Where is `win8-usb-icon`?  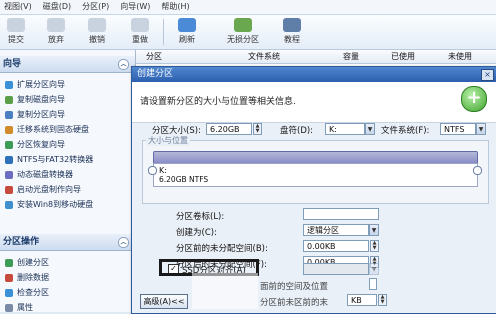
win8-usb-icon is located at coordinates (9, 204).